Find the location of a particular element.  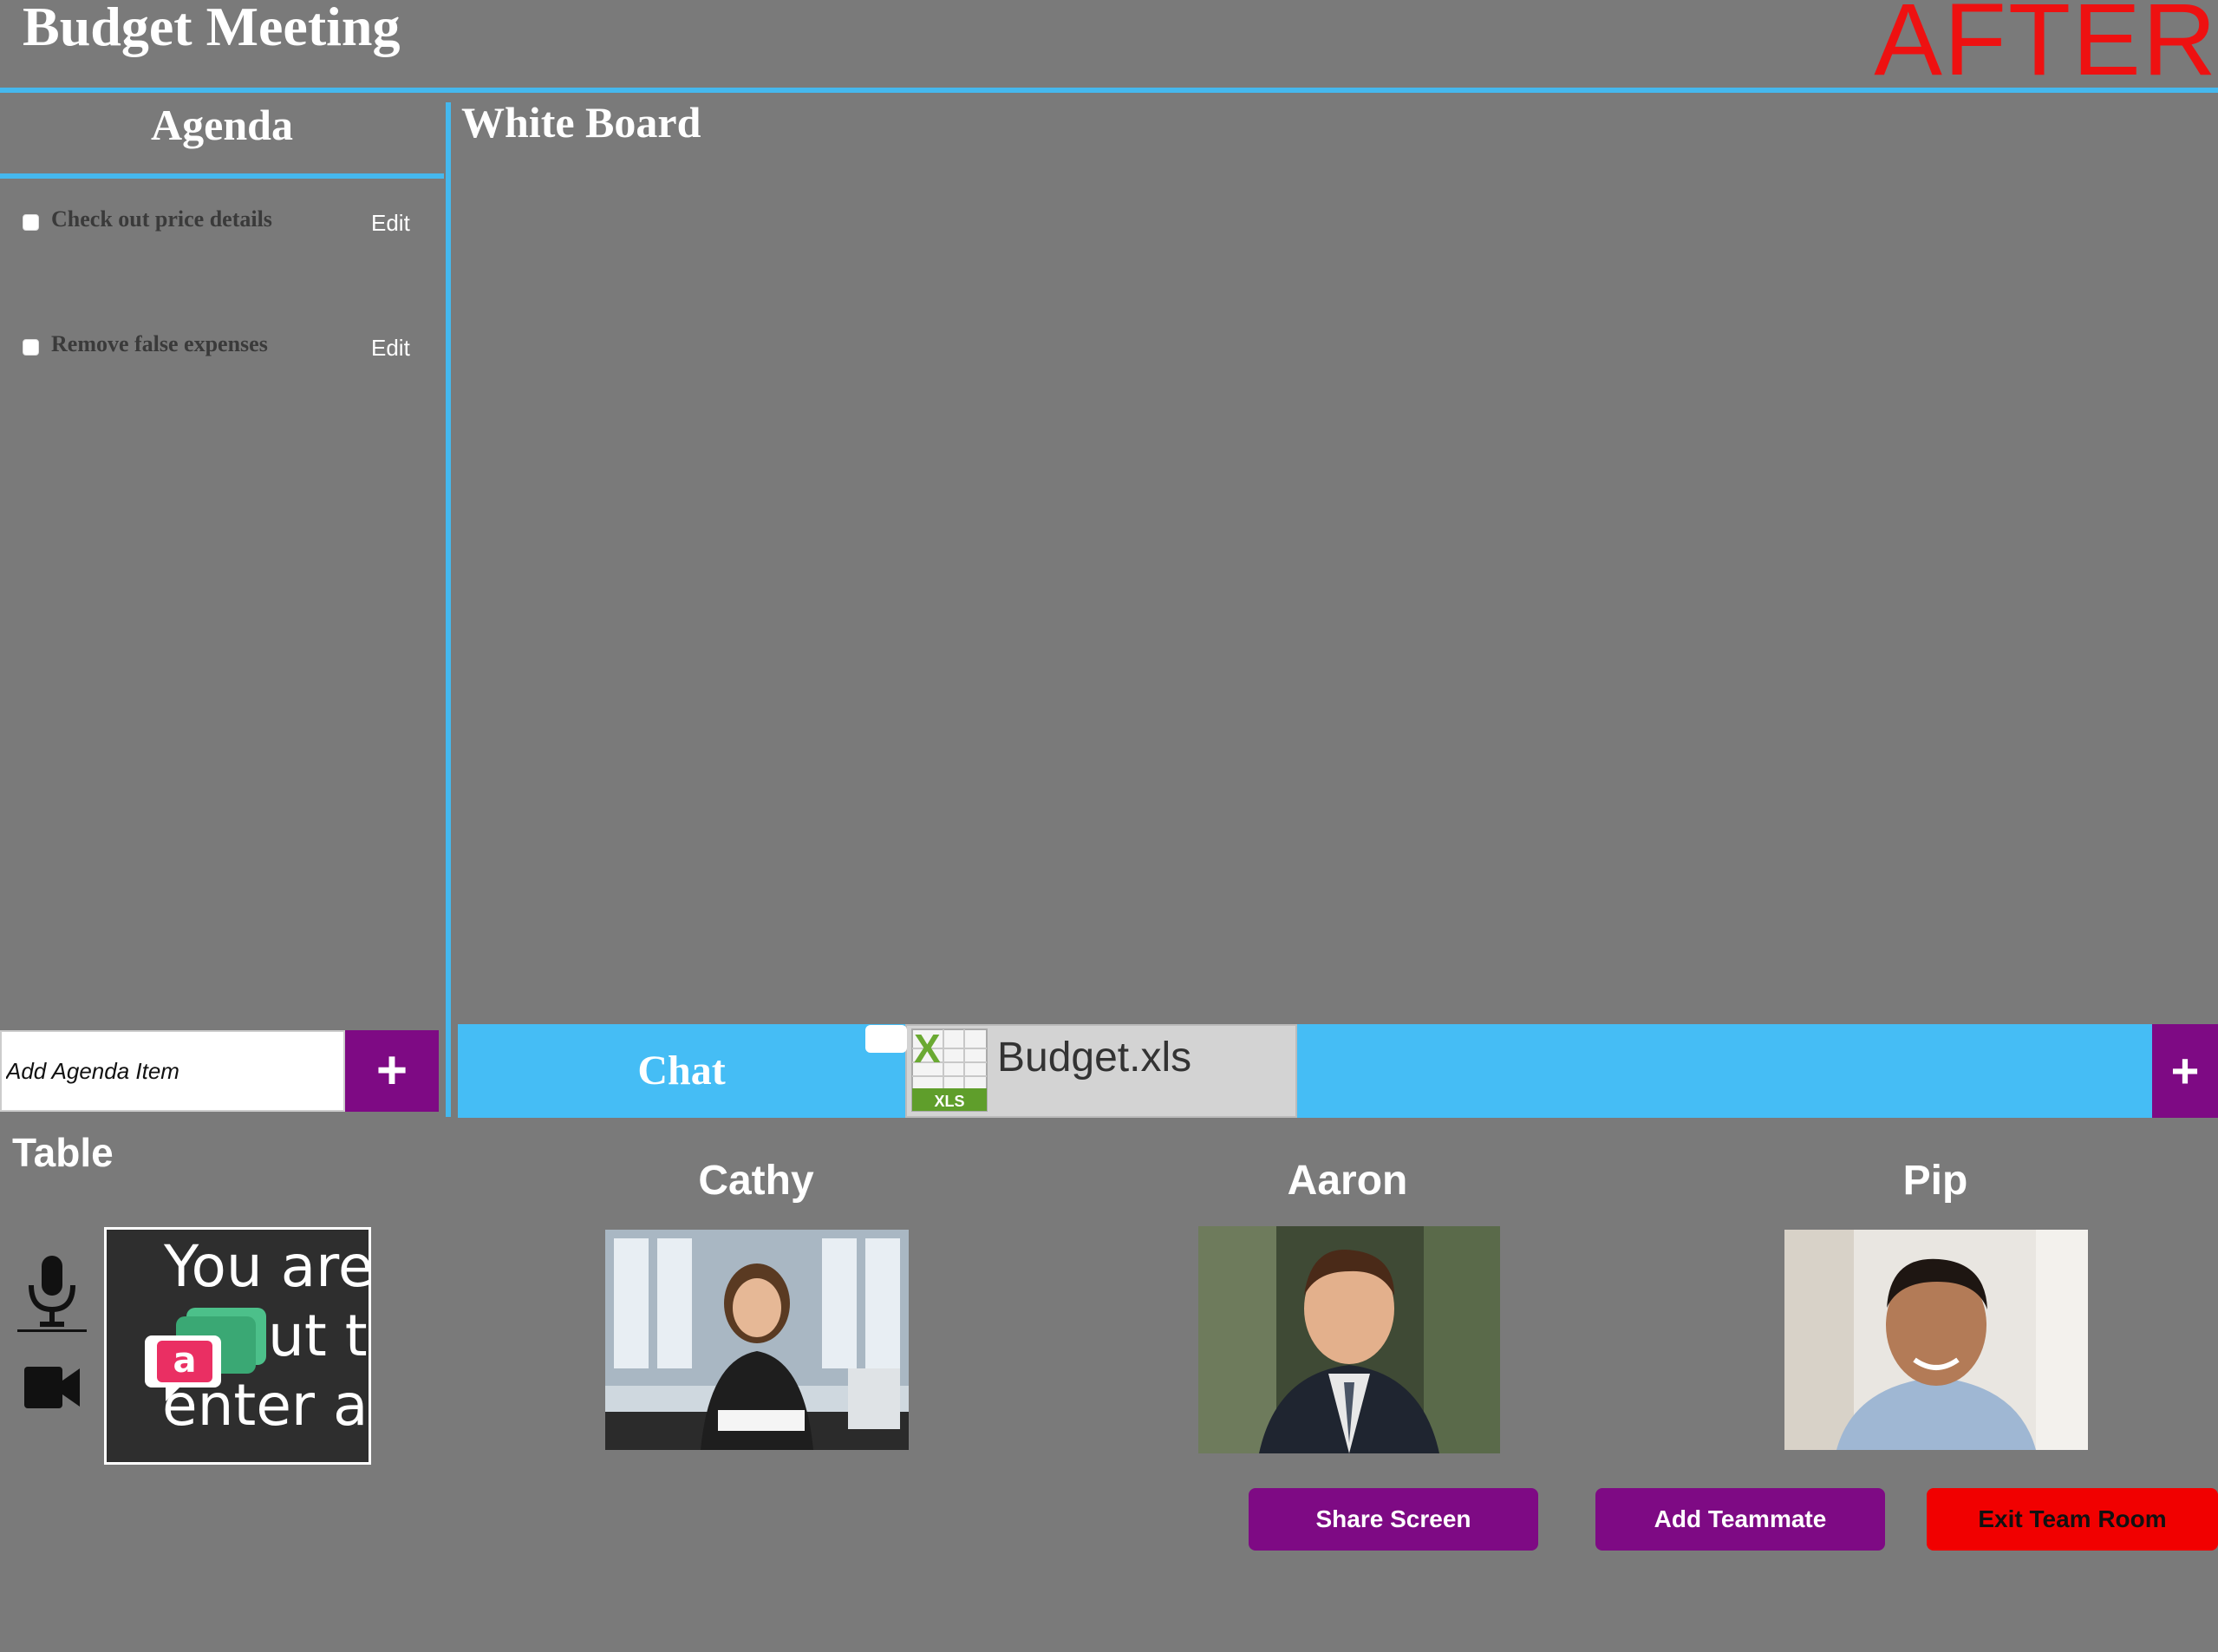

whiteboard-title: White Board is located at coordinates (581, 123).